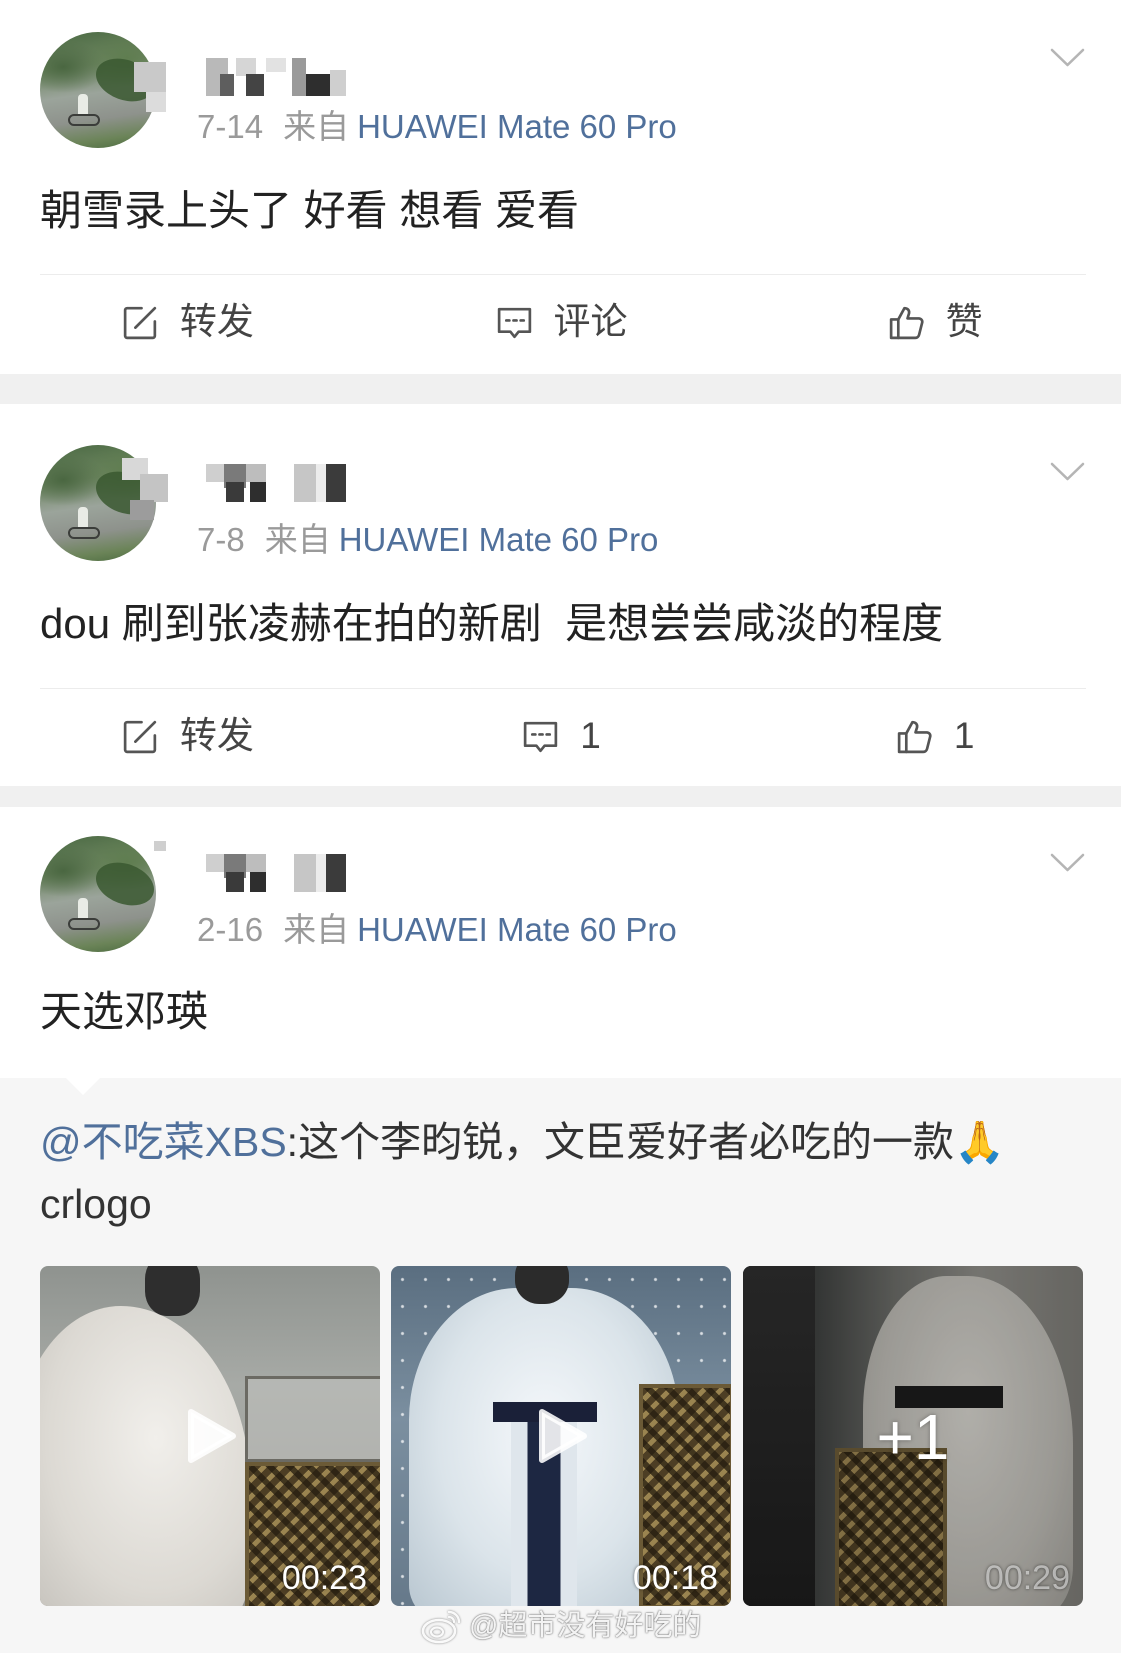 This screenshot has height=1653, width=1121. What do you see at coordinates (96, 1204) in the screenshot?
I see `retweet-extra-line: crlogo` at bounding box center [96, 1204].